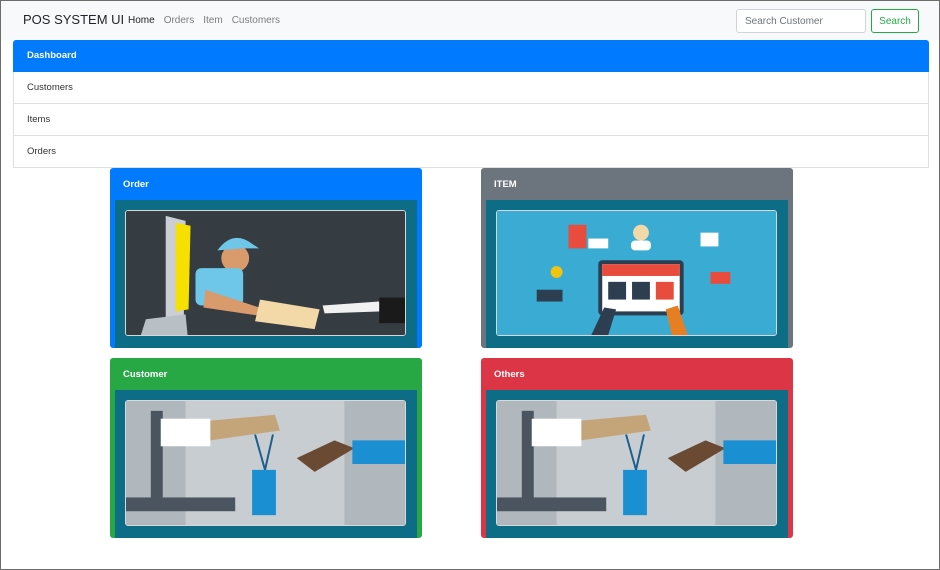 This screenshot has width=940, height=570. What do you see at coordinates (471, 88) in the screenshot?
I see `menu-item-customers: Customers` at bounding box center [471, 88].